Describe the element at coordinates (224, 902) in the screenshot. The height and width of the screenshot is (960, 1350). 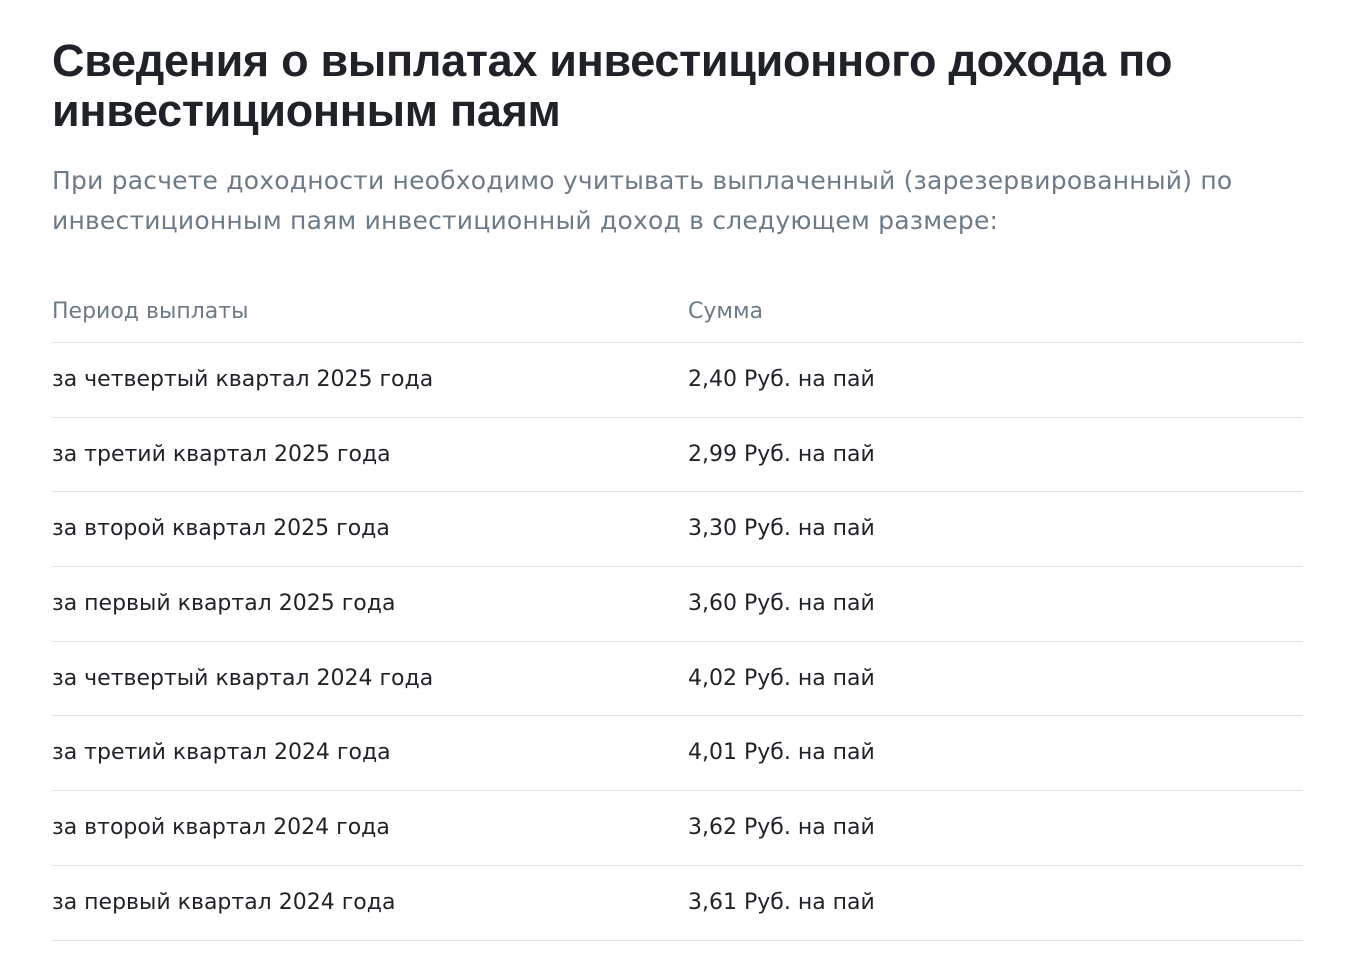
I see `period-cell: за первый квартал 2024 года` at that location.